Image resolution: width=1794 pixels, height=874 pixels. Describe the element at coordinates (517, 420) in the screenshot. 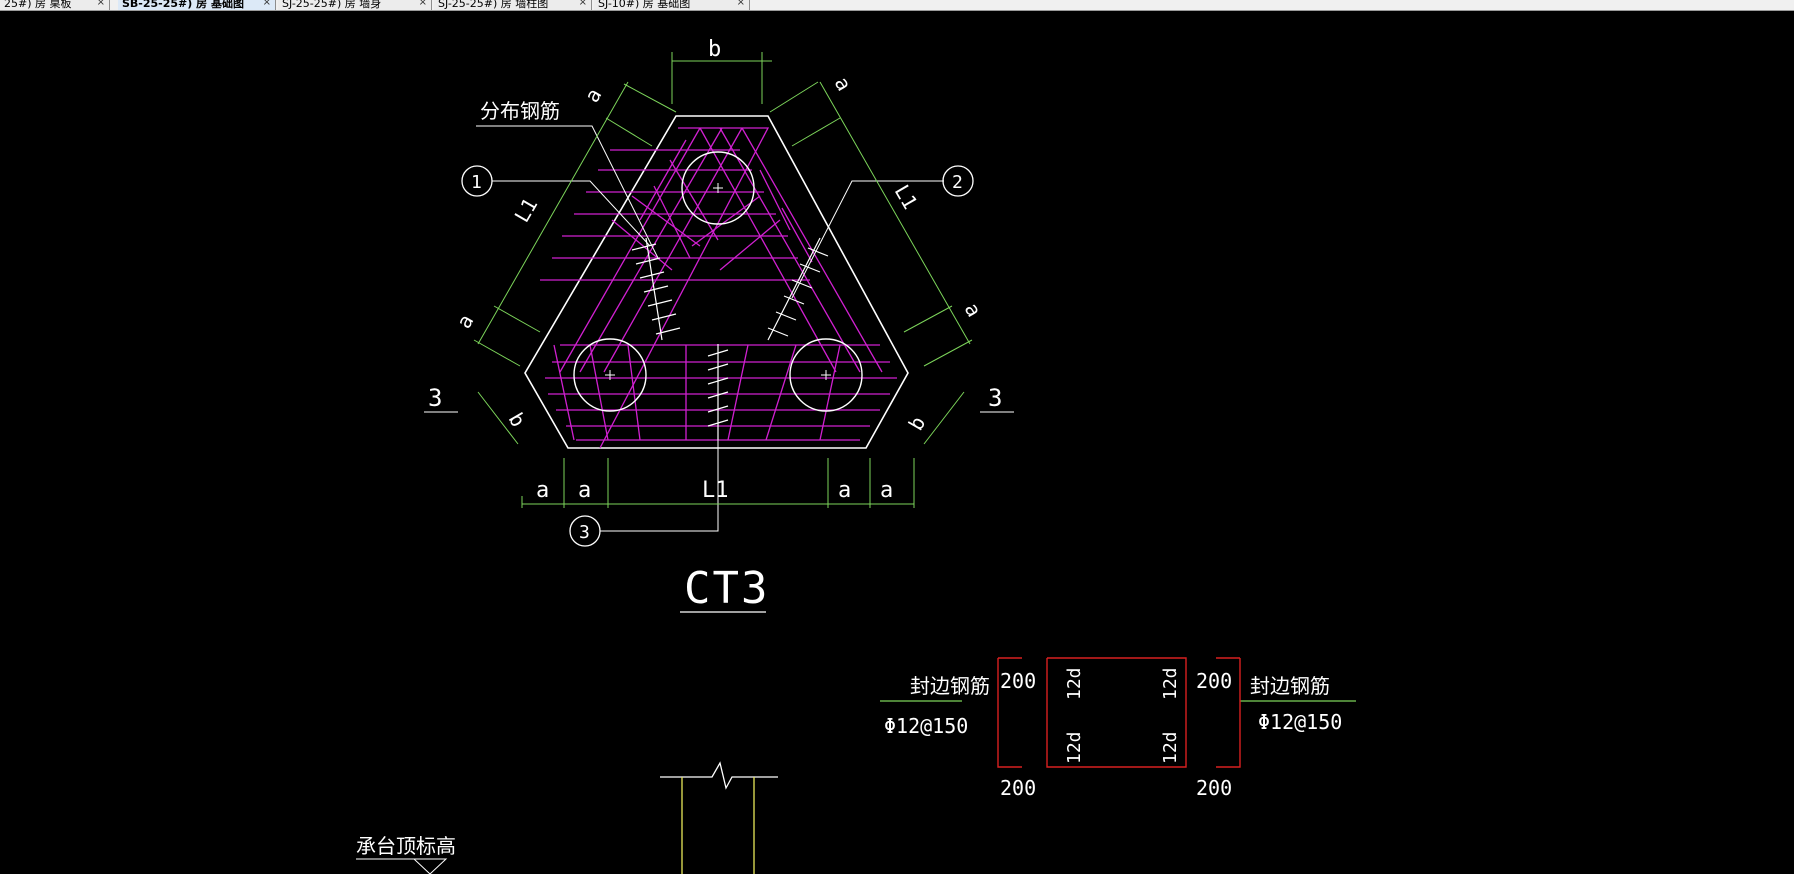

I see `dim-left-b: b` at that location.